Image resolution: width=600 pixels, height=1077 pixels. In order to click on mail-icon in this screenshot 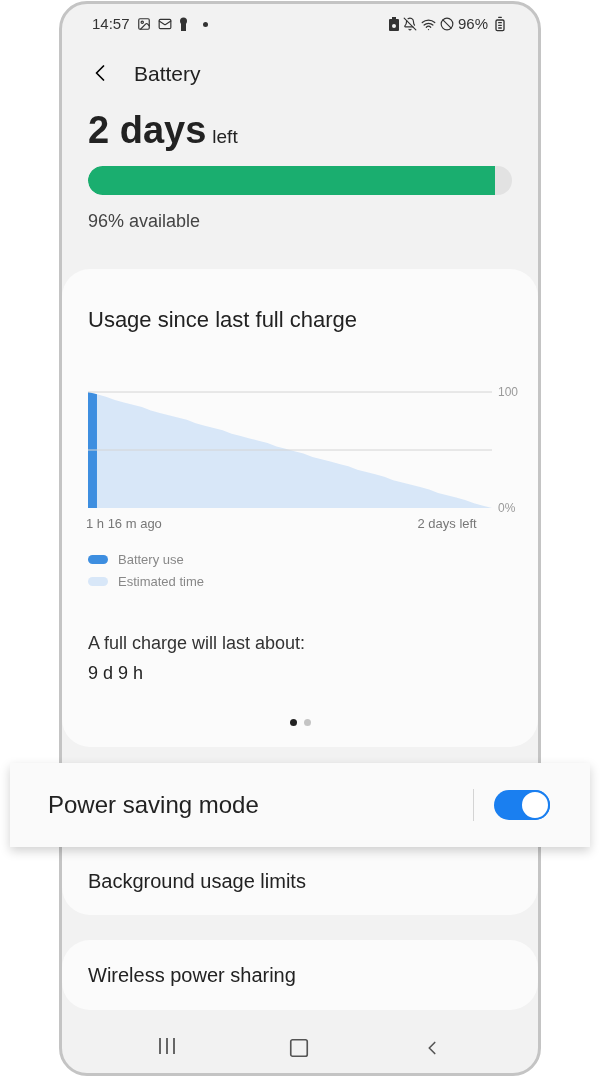, I will do `click(164, 24)`.